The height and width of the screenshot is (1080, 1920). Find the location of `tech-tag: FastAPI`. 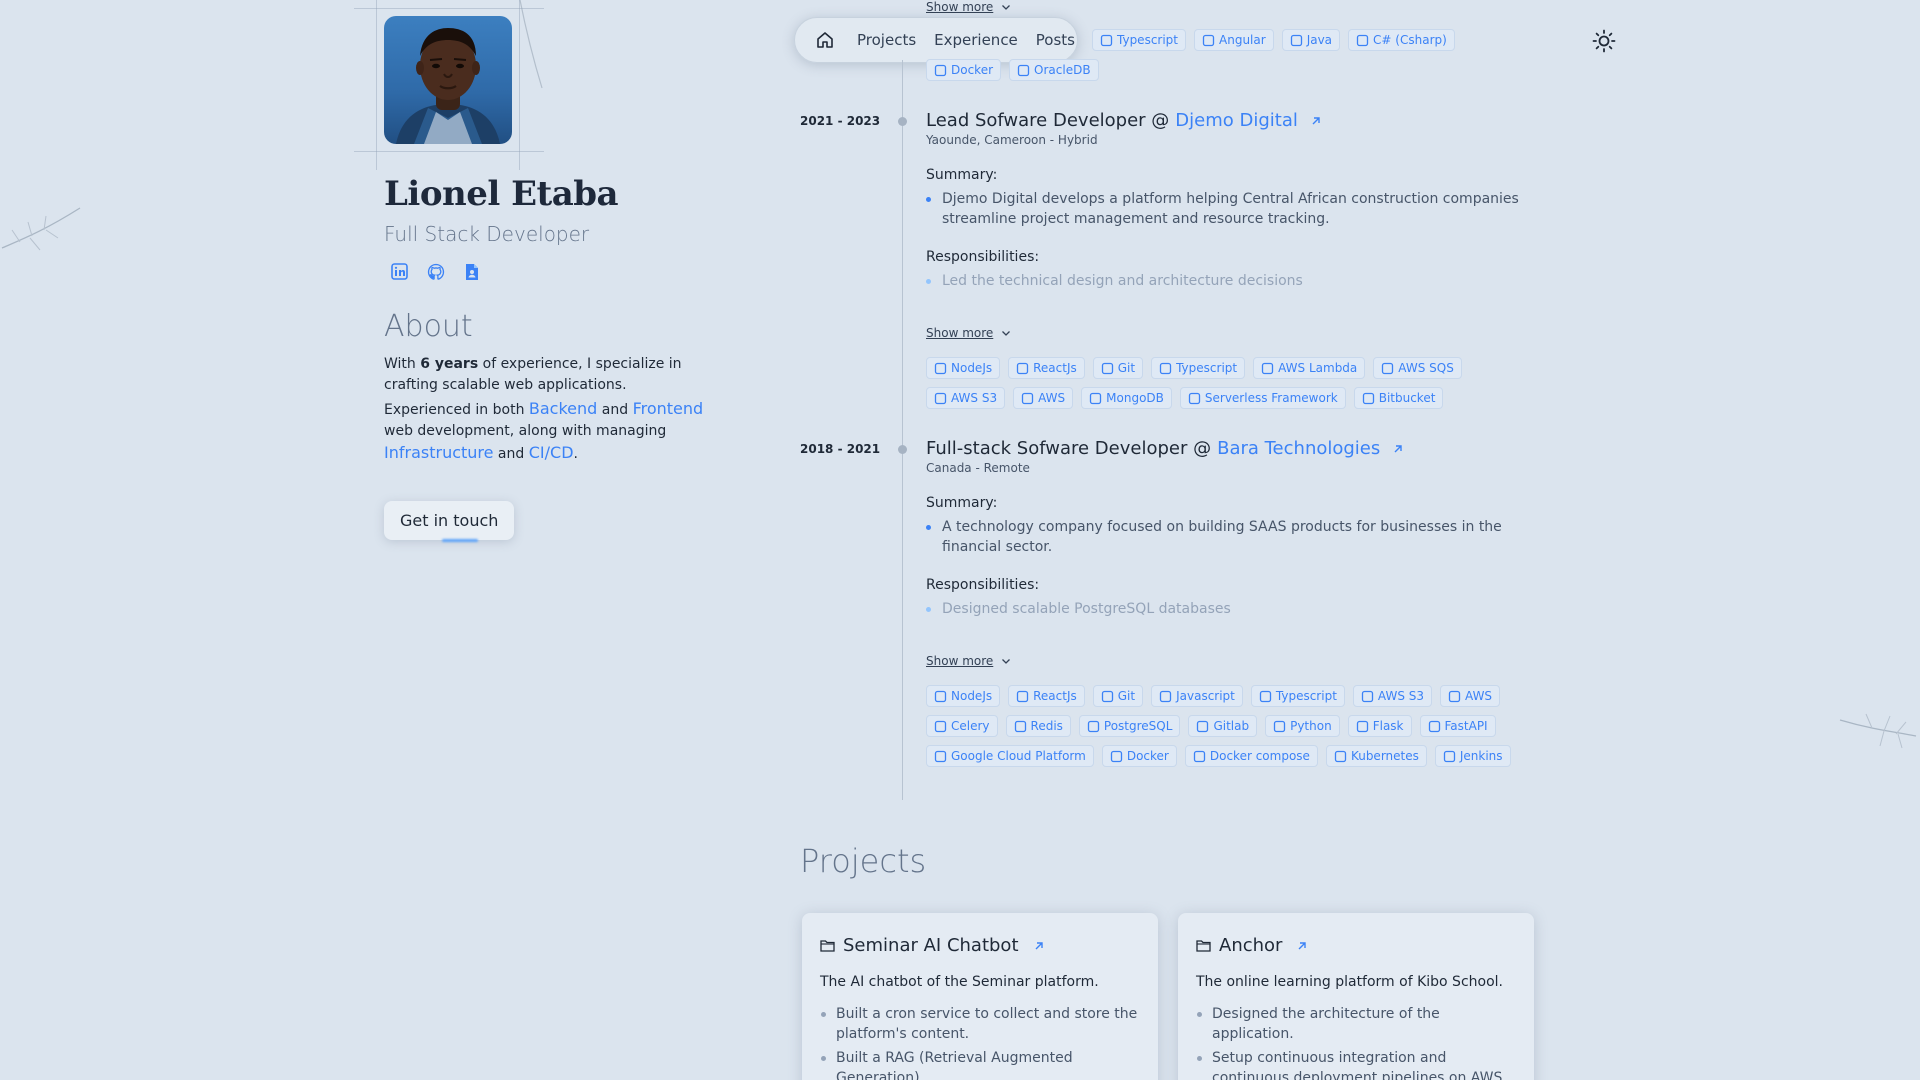

tech-tag: FastAPI is located at coordinates (1457, 726).